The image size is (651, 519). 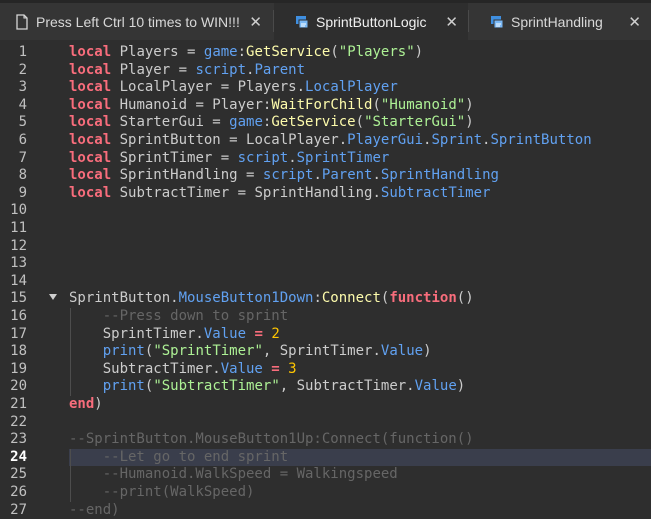 What do you see at coordinates (53, 297) in the screenshot?
I see `fold-chevron-icon` at bounding box center [53, 297].